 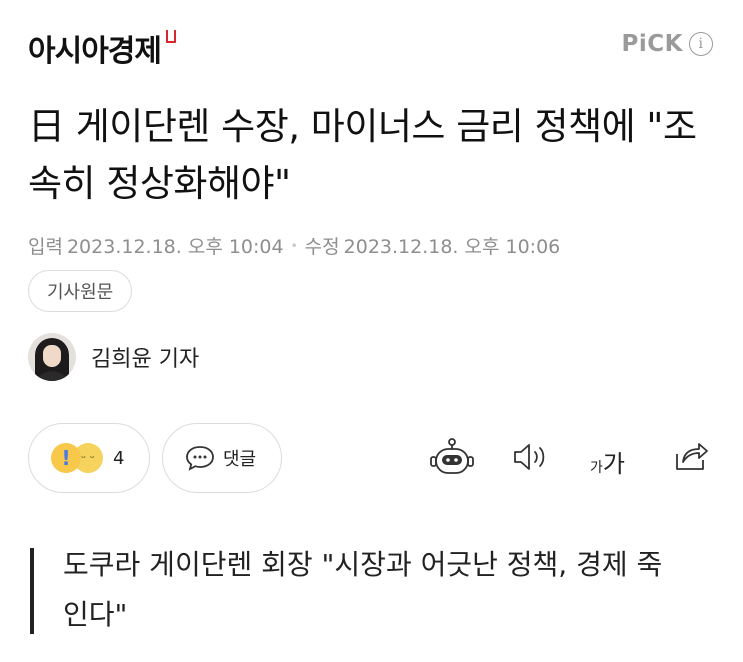 I want to click on summary-bot-button, so click(x=452, y=458).